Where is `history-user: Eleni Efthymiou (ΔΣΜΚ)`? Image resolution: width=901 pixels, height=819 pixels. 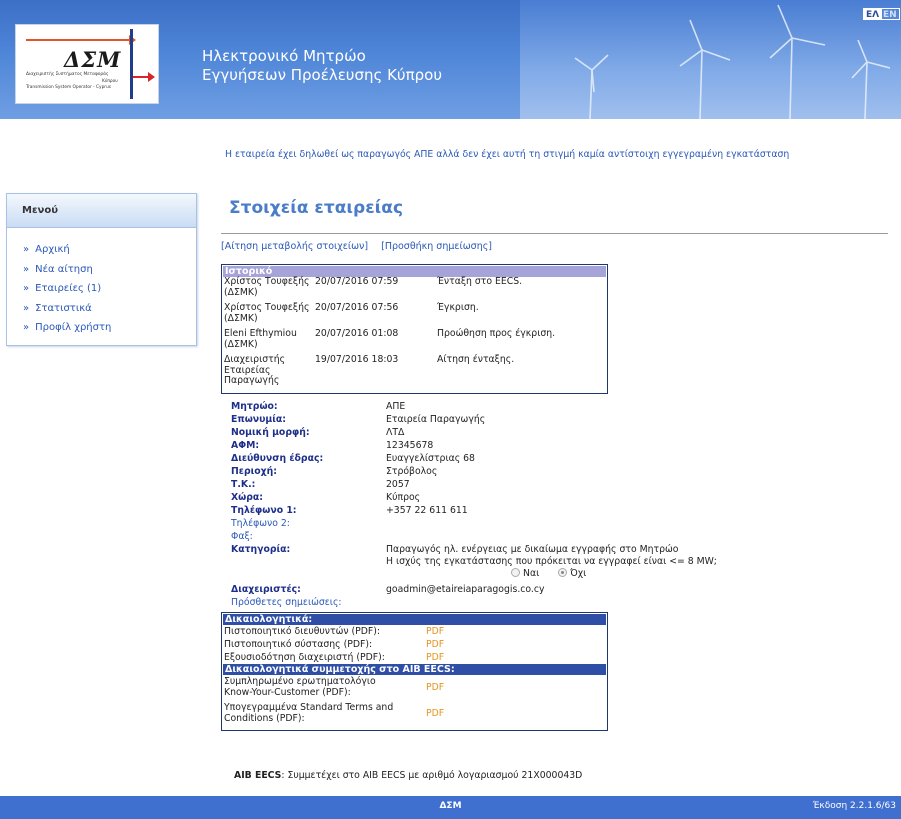 history-user: Eleni Efthymiou (ΔΣΜΚ) is located at coordinates (260, 339).